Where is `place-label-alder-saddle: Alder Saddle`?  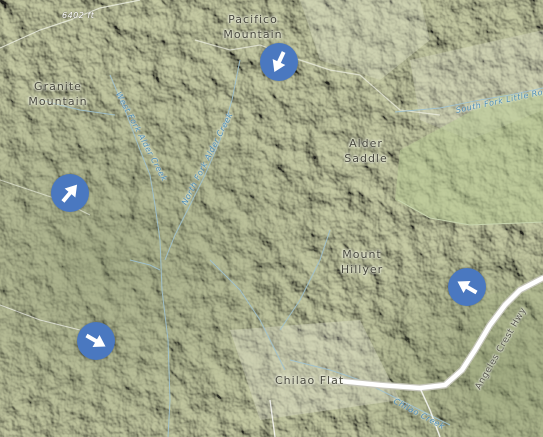
place-label-alder-saddle: Alder Saddle is located at coordinates (366, 151).